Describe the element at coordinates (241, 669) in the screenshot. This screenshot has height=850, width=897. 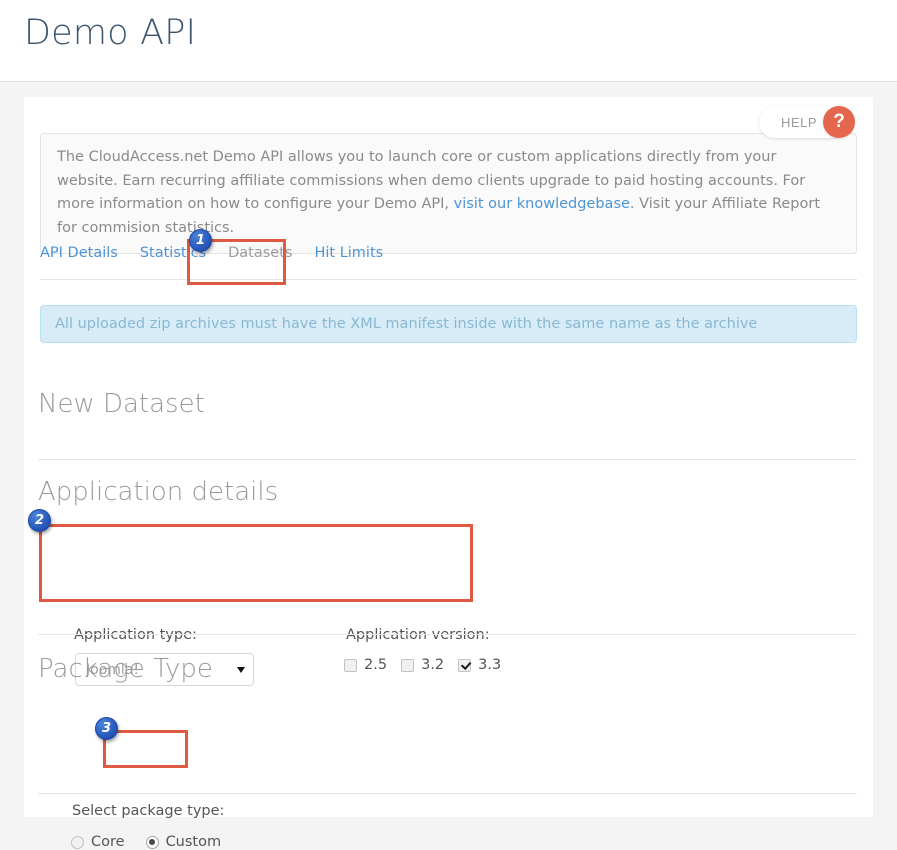
I see `chevron-down-icon` at that location.